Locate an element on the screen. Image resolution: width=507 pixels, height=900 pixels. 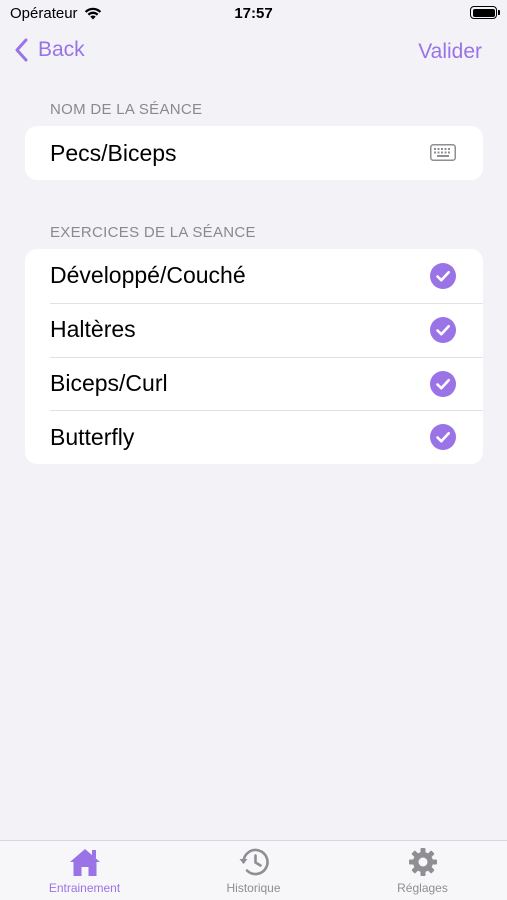
exercise-label: Haltères is located at coordinates (93, 329).